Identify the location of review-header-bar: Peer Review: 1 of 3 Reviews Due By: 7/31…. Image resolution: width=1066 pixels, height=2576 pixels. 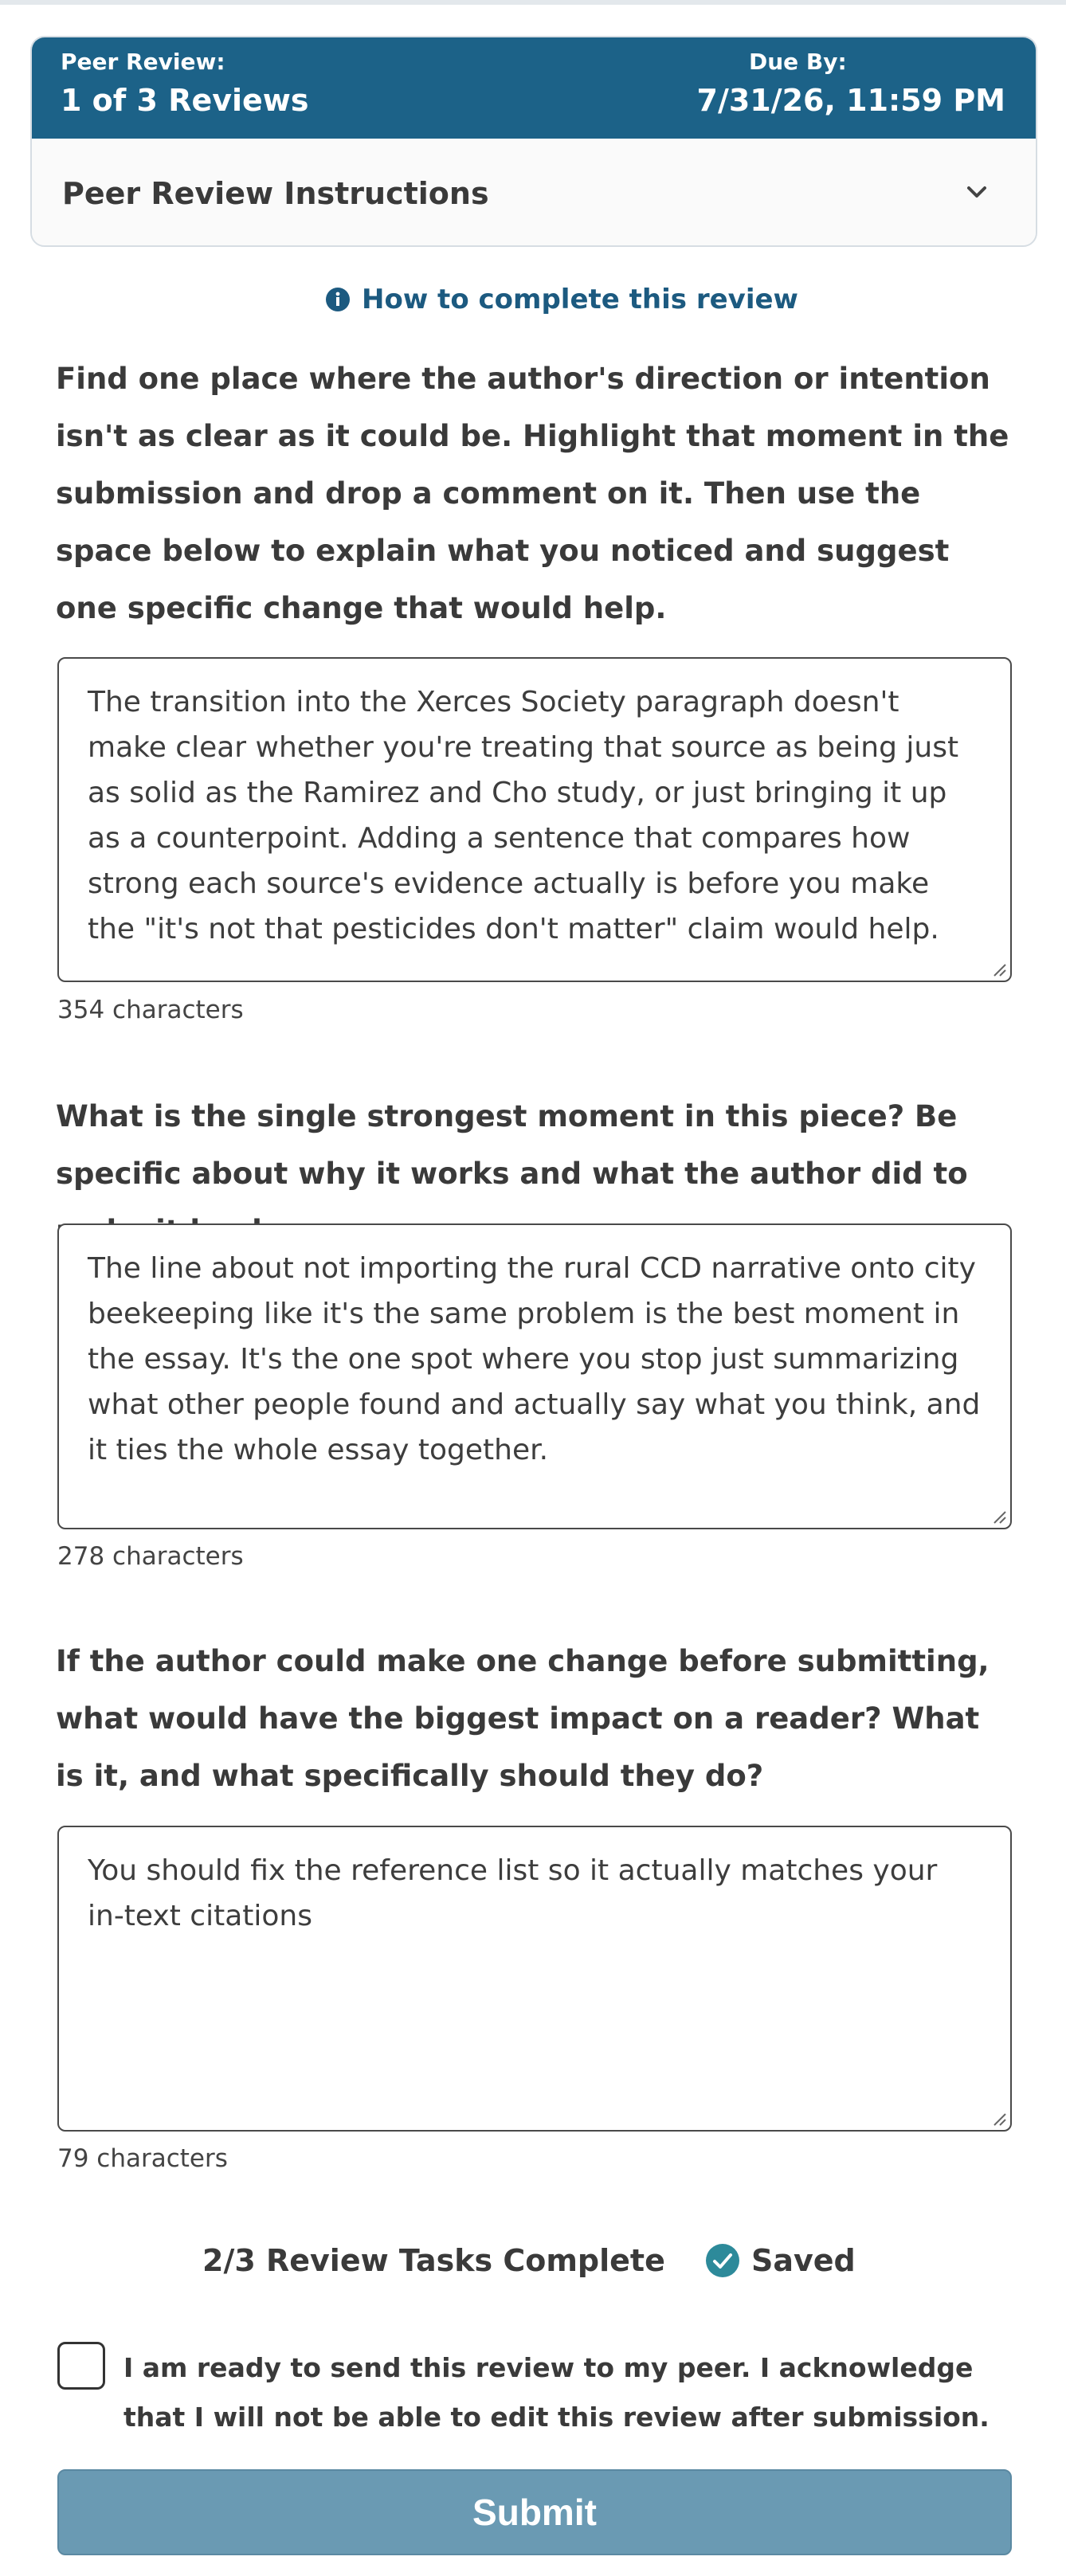
(534, 88).